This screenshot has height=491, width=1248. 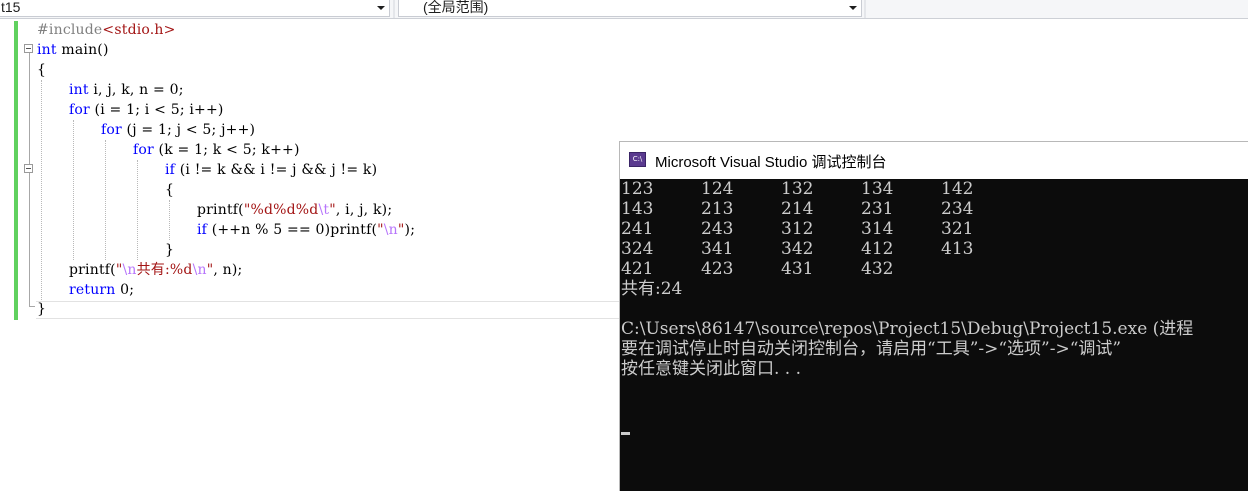 I want to click on scope-combo-value: (全局范围), so click(x=456, y=7).